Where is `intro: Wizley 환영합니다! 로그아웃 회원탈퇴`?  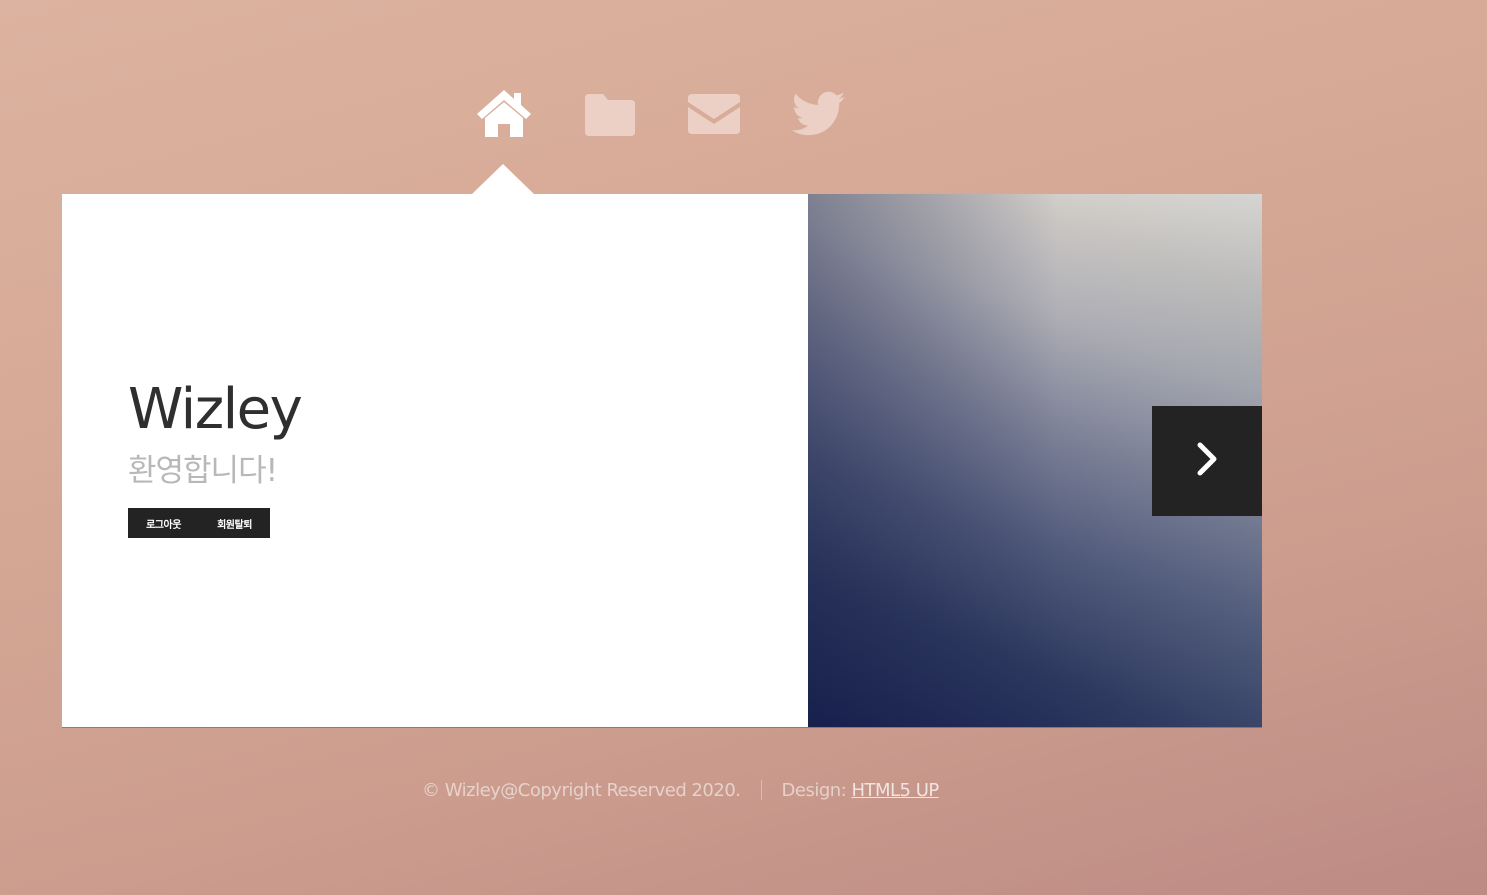 intro: Wizley 환영합니다! 로그아웃 회원탈퇴 is located at coordinates (215, 456).